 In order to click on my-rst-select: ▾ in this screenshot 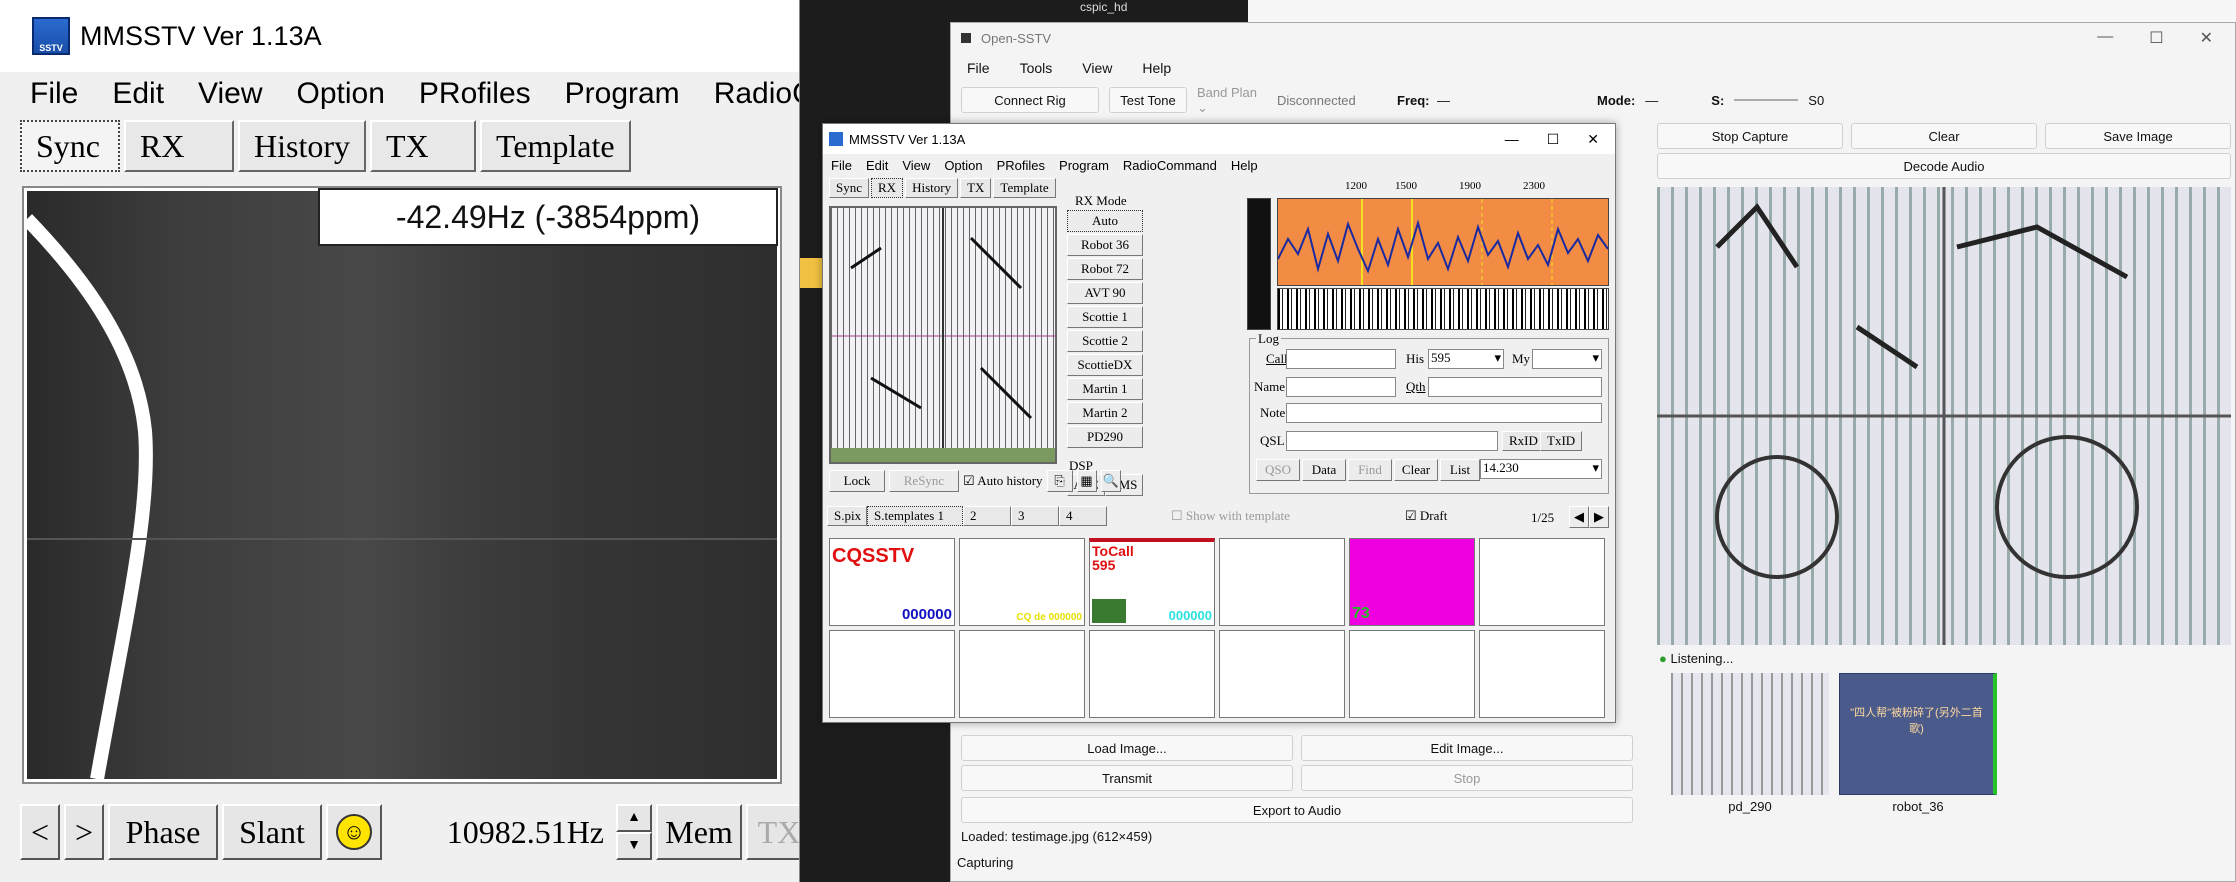, I will do `click(1567, 359)`.